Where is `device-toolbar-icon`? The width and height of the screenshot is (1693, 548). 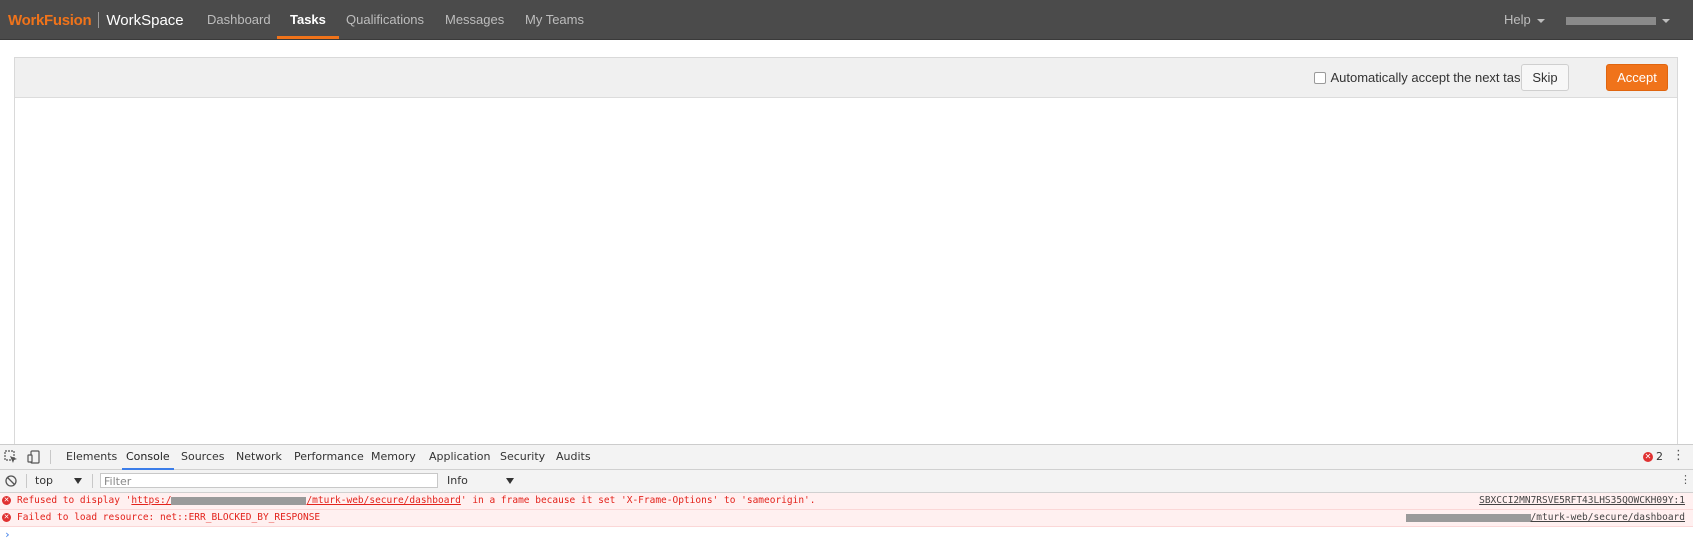
device-toolbar-icon is located at coordinates (34, 457).